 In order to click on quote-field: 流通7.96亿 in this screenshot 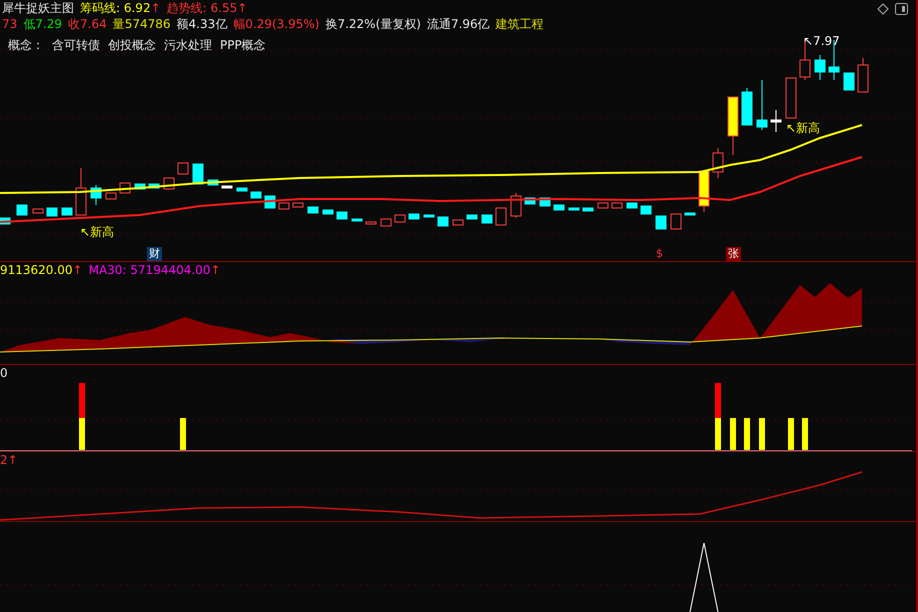, I will do `click(458, 24)`.